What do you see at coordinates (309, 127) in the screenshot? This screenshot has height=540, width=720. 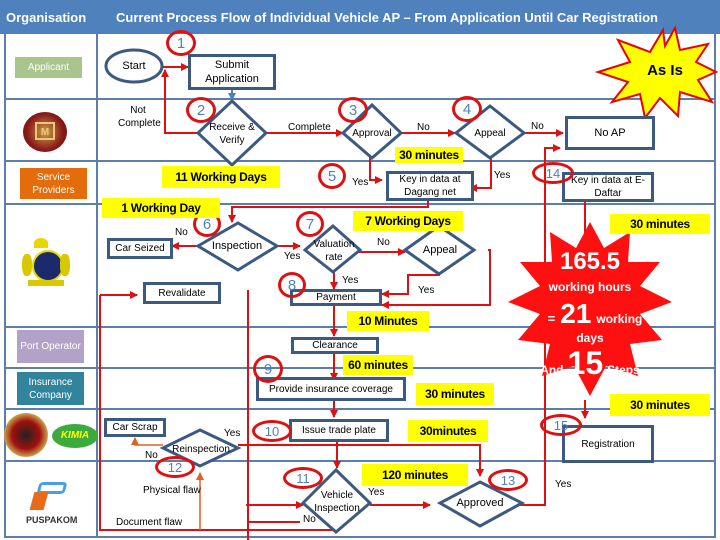 I see `label-complete: Complete` at bounding box center [309, 127].